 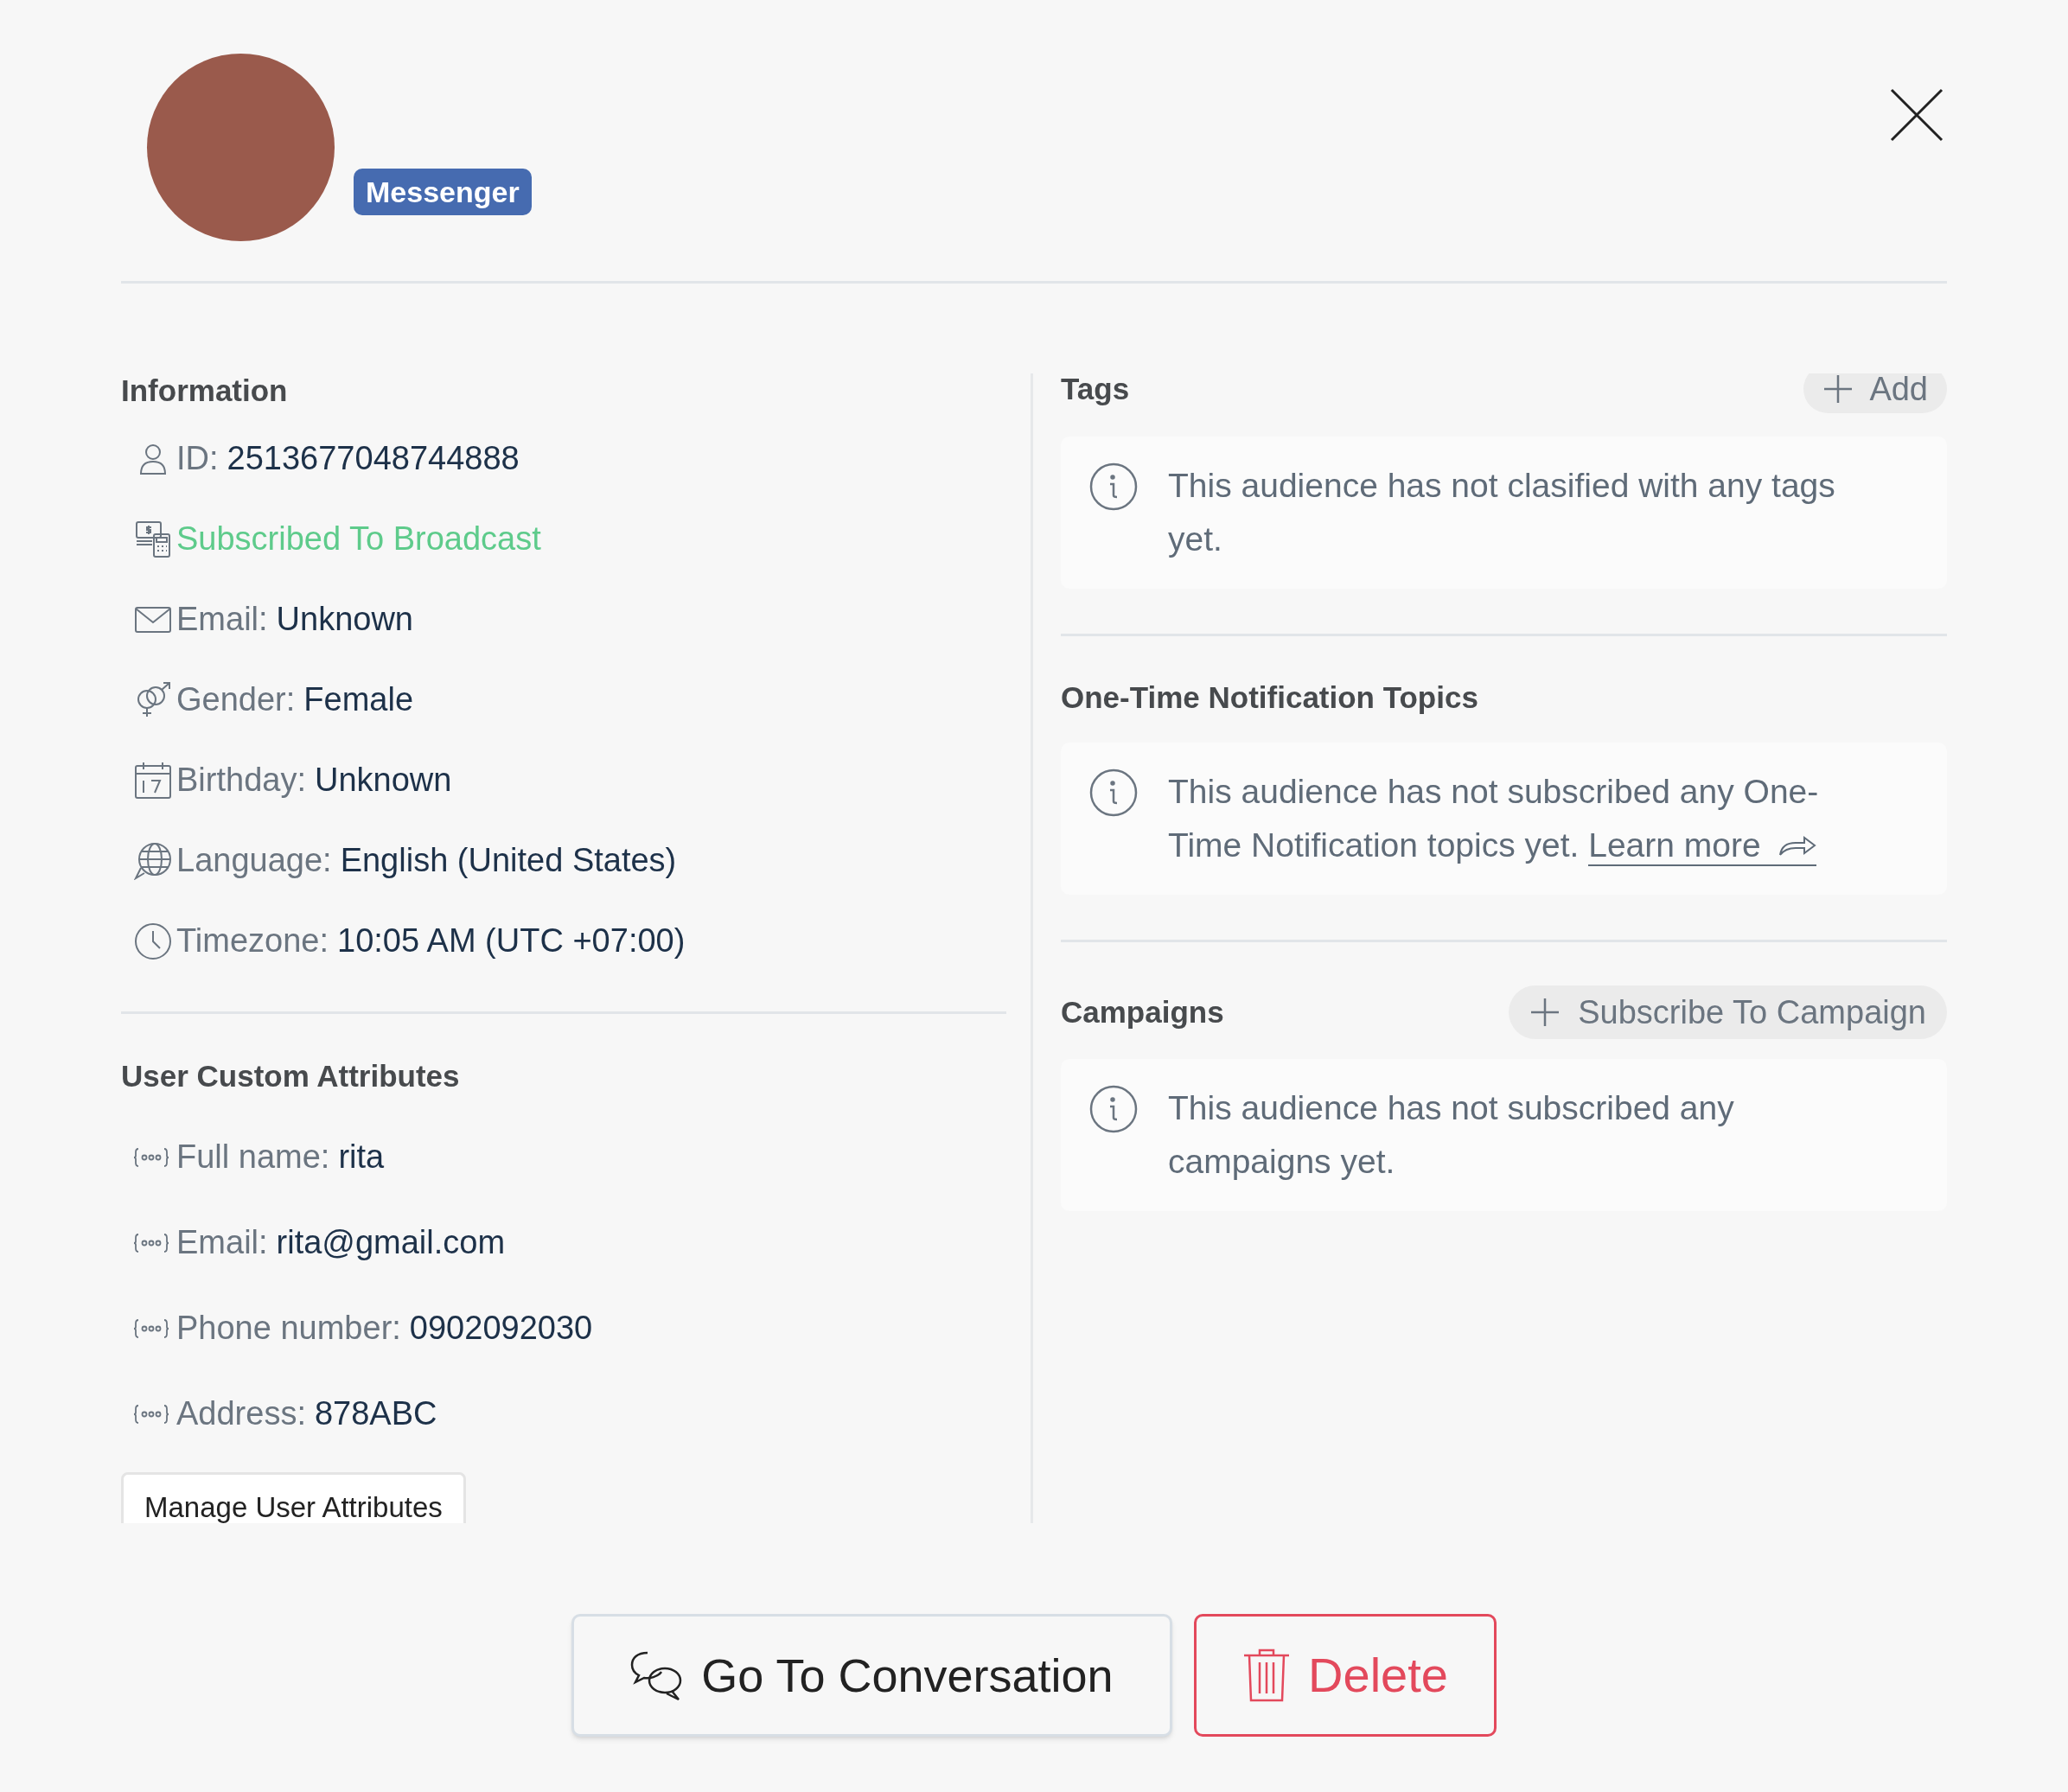 I want to click on field-label: Email:, so click(x=222, y=620).